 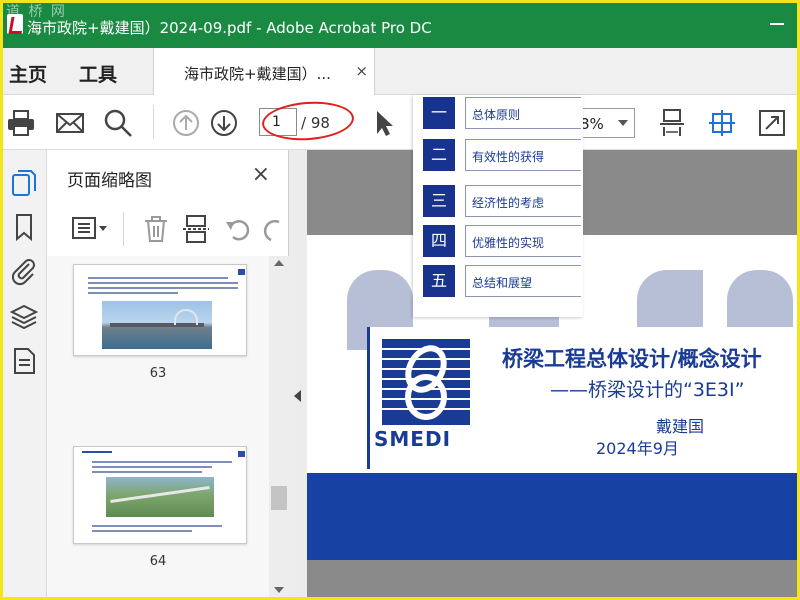 What do you see at coordinates (21, 123) in the screenshot?
I see `print-icon` at bounding box center [21, 123].